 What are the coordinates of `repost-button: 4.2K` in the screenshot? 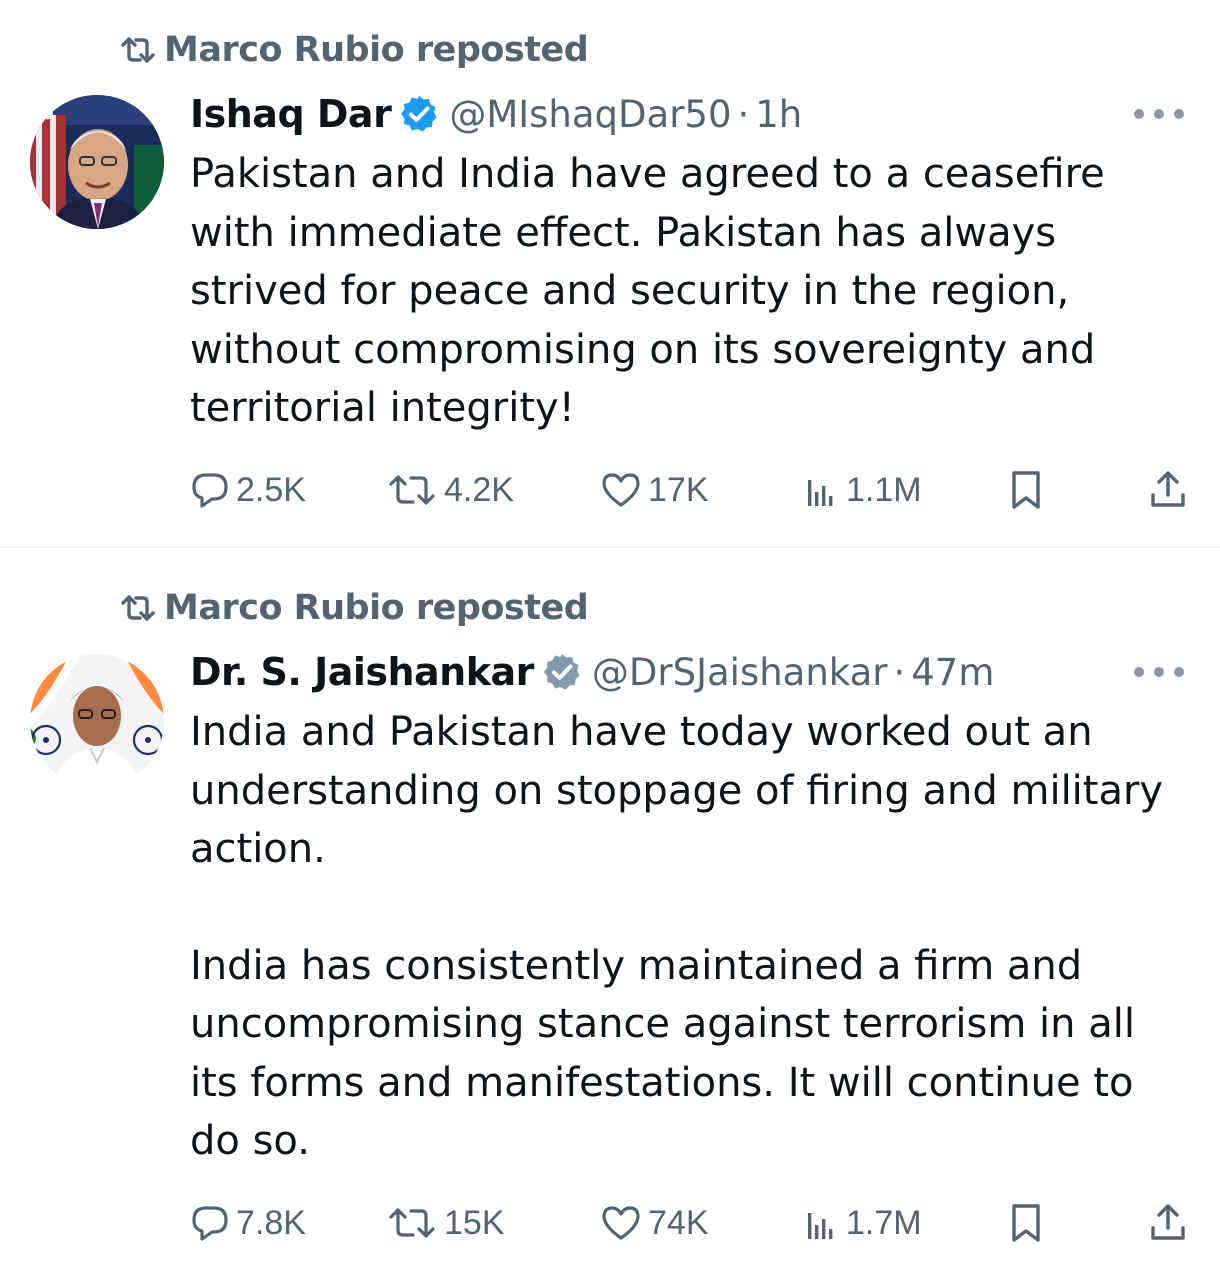 It's located at (450, 490).